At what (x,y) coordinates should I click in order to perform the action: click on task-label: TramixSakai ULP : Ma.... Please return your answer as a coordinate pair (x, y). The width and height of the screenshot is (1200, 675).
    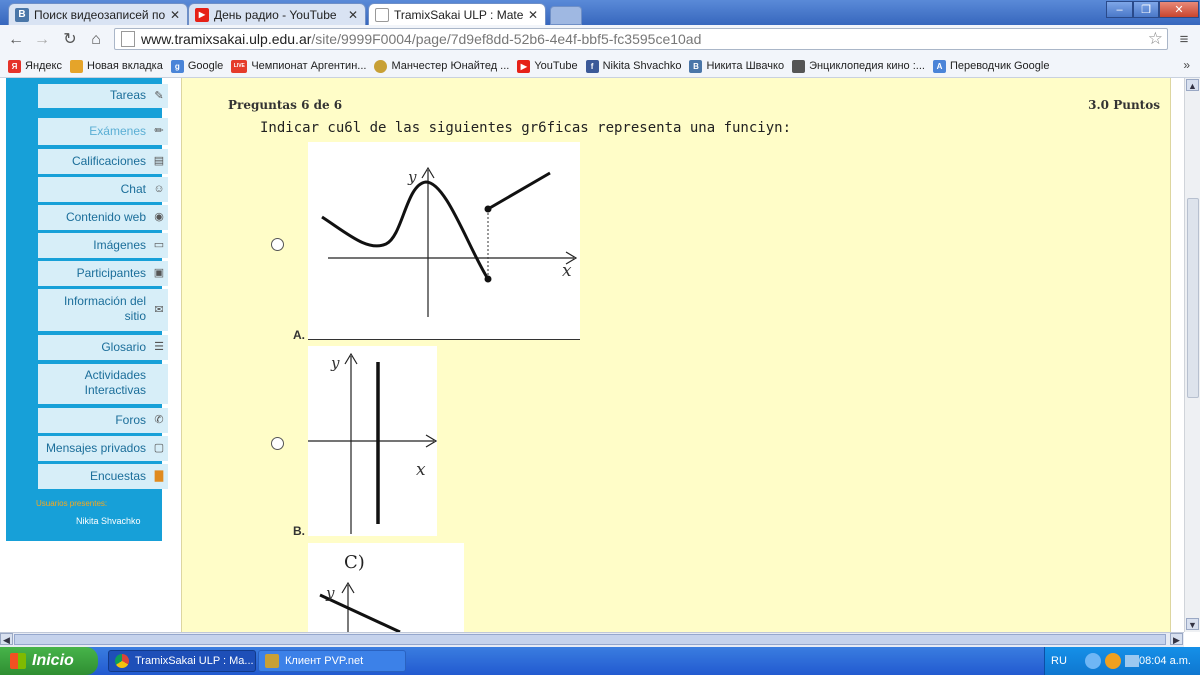
    Looking at the image, I should click on (194, 661).